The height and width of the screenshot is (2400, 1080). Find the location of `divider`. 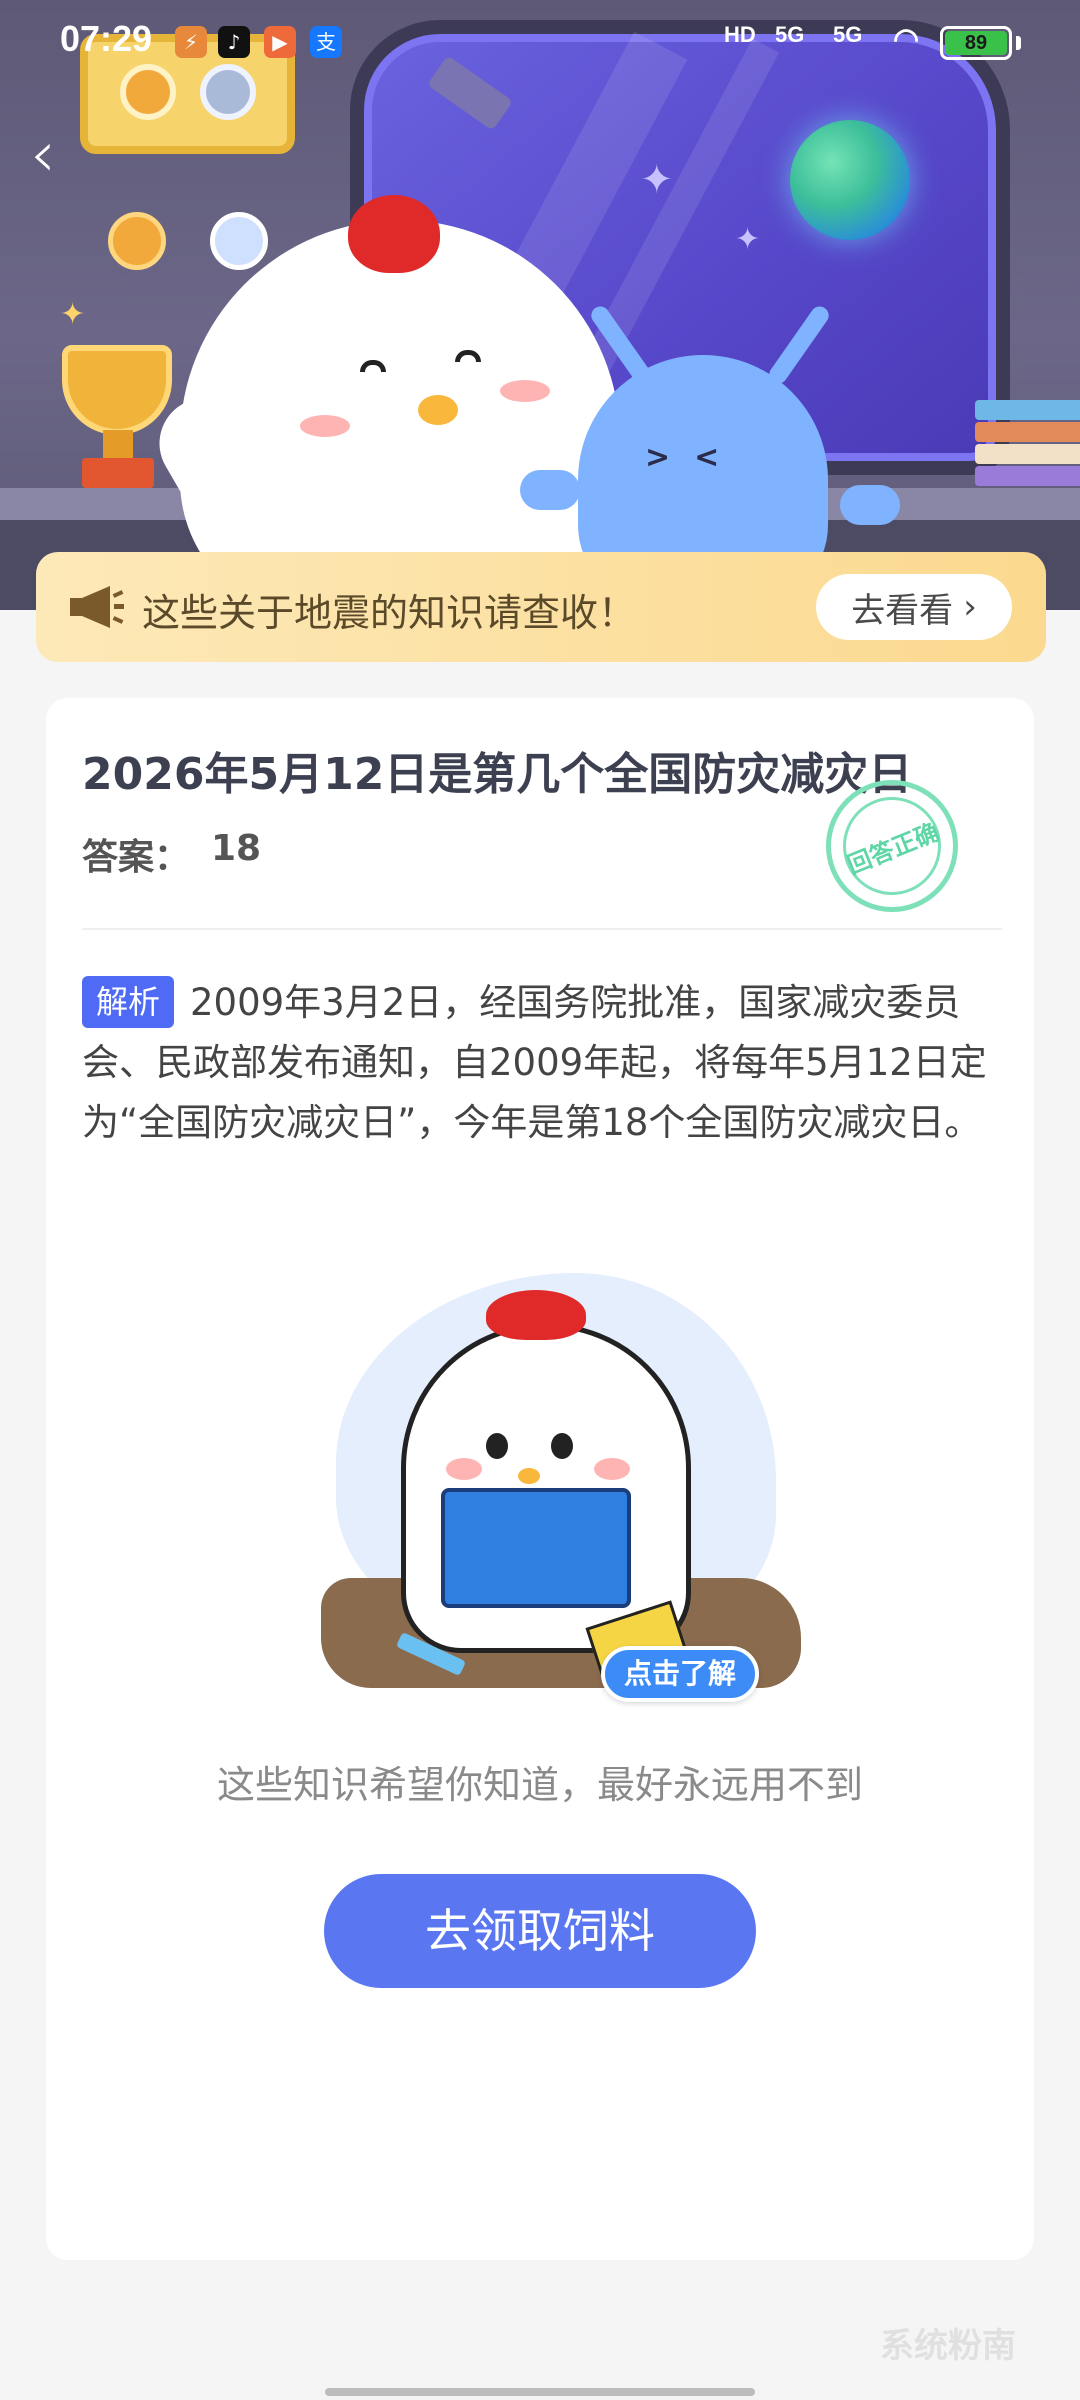

divider is located at coordinates (542, 929).